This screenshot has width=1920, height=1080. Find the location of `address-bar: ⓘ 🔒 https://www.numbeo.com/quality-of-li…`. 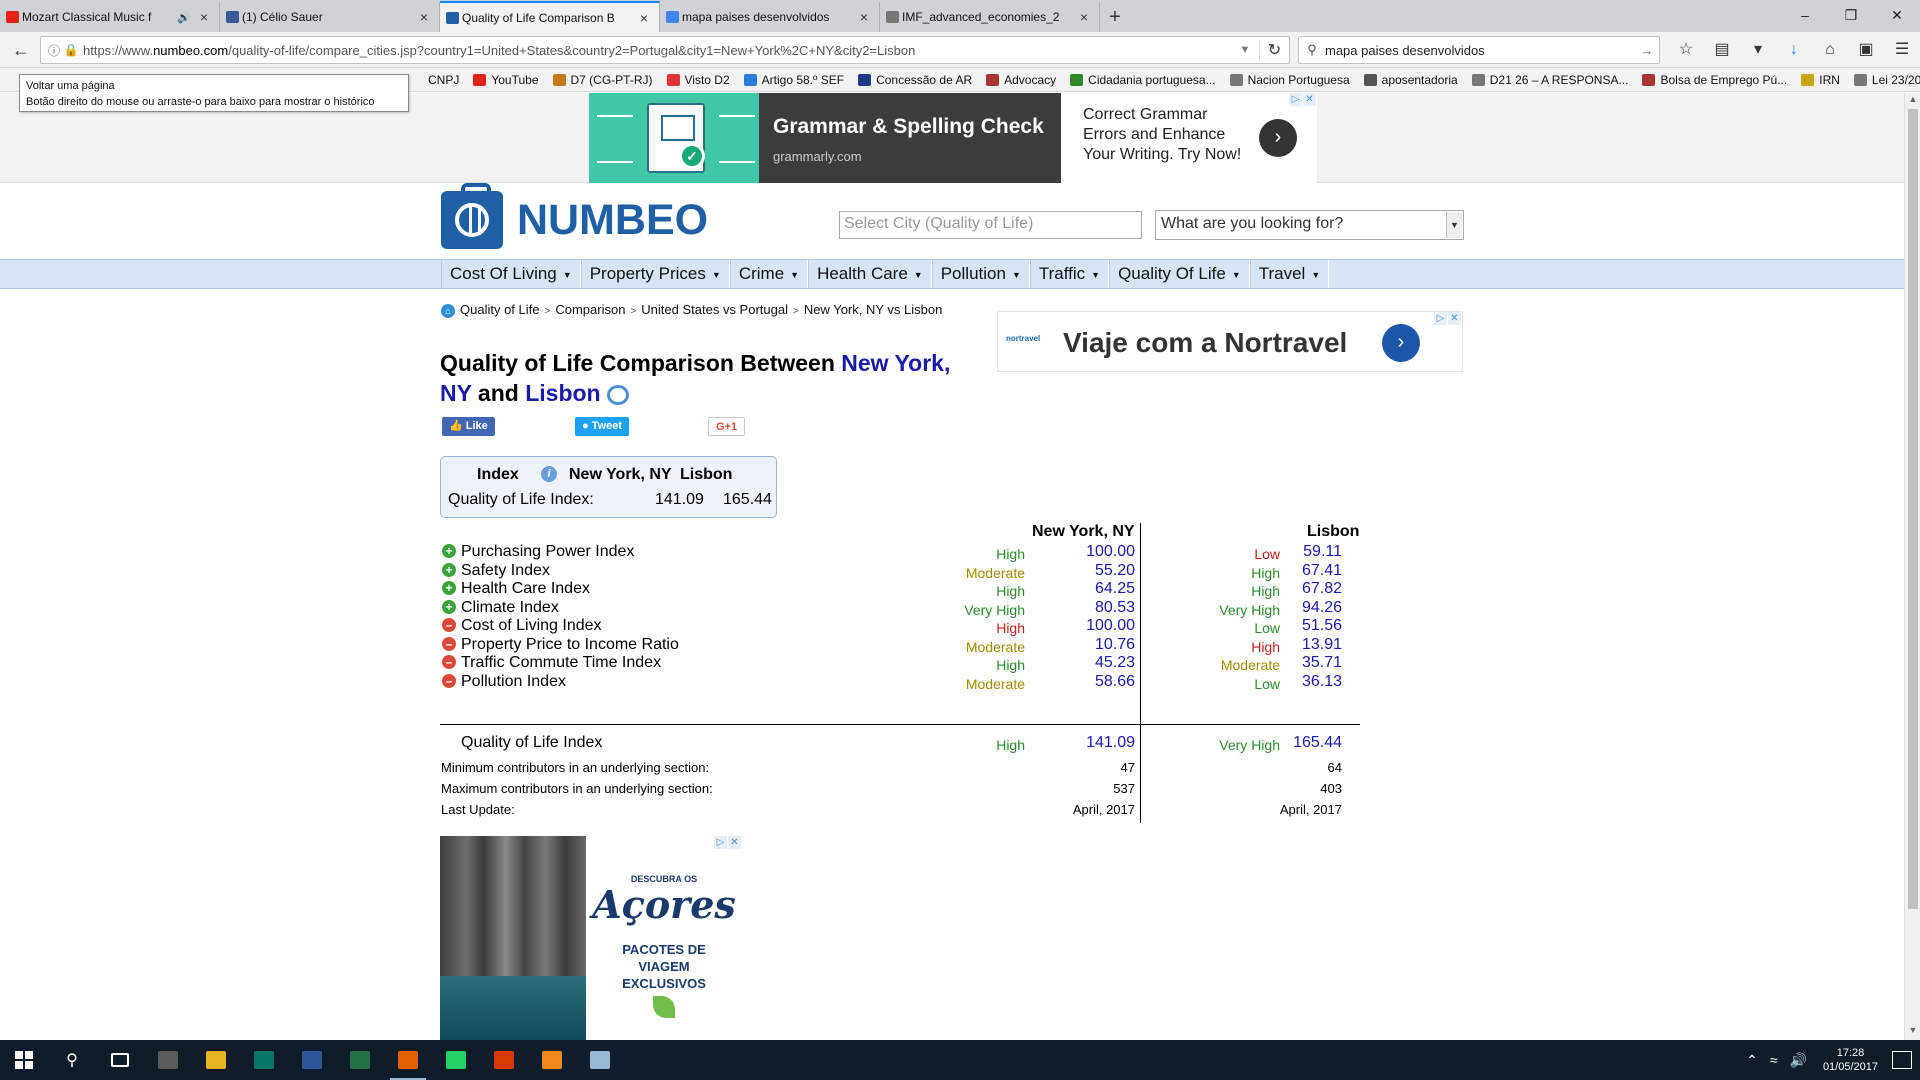

address-bar: ⓘ 🔒 https://www.numbeo.com/quality-of-li… is located at coordinates (665, 50).